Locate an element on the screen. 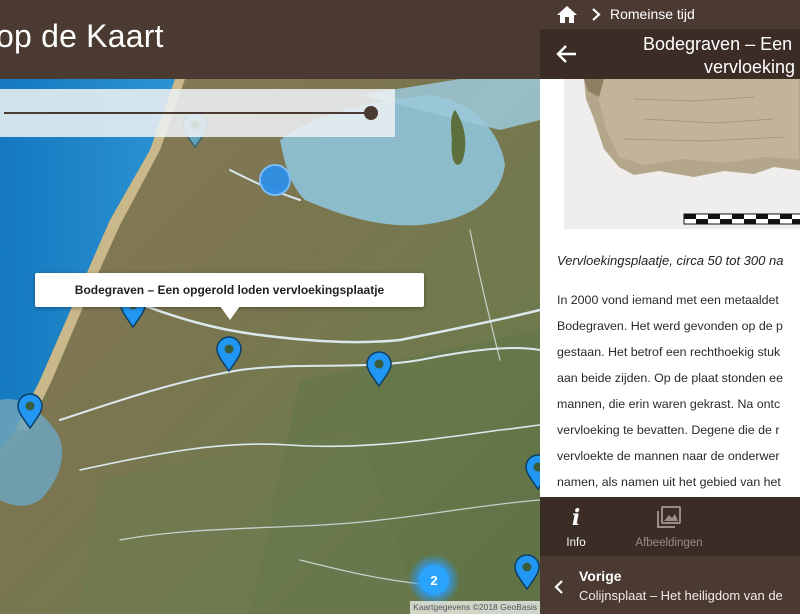 The width and height of the screenshot is (800, 614). image-caption: Vervloekingsplaatje, circa 50 tot 300 na is located at coordinates (670, 260).